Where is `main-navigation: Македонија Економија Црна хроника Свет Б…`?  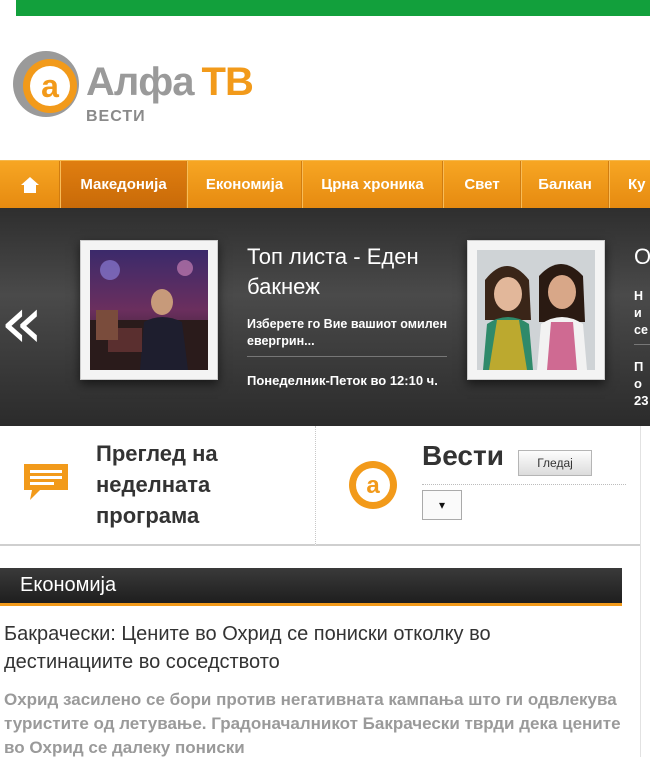 main-navigation: Македонија Економија Црна хроника Свет Б… is located at coordinates (325, 184).